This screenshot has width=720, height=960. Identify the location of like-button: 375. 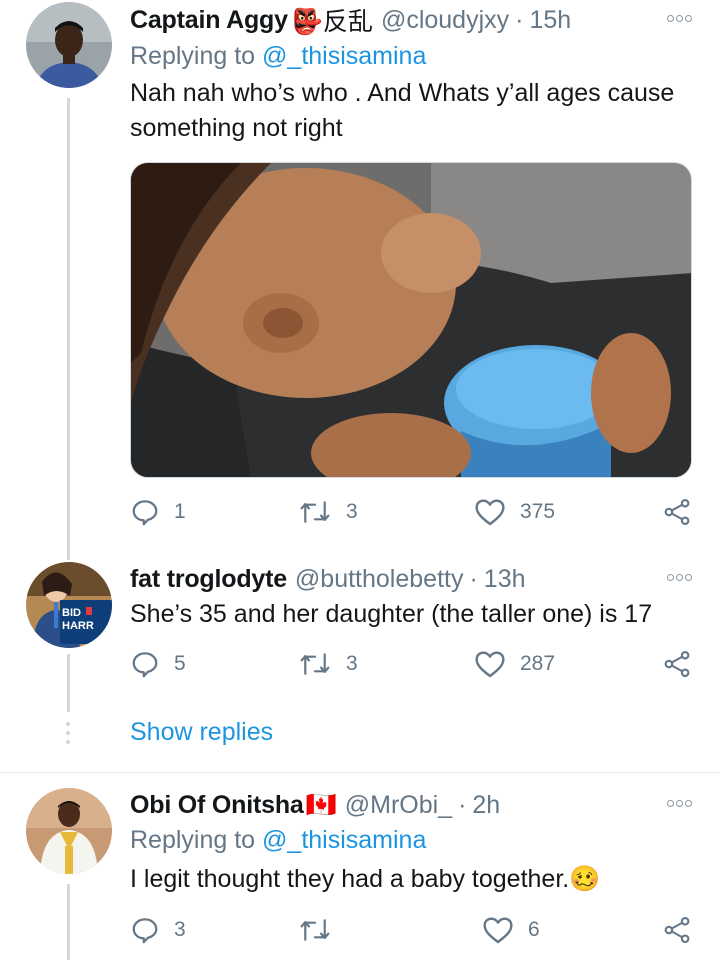
(514, 512).